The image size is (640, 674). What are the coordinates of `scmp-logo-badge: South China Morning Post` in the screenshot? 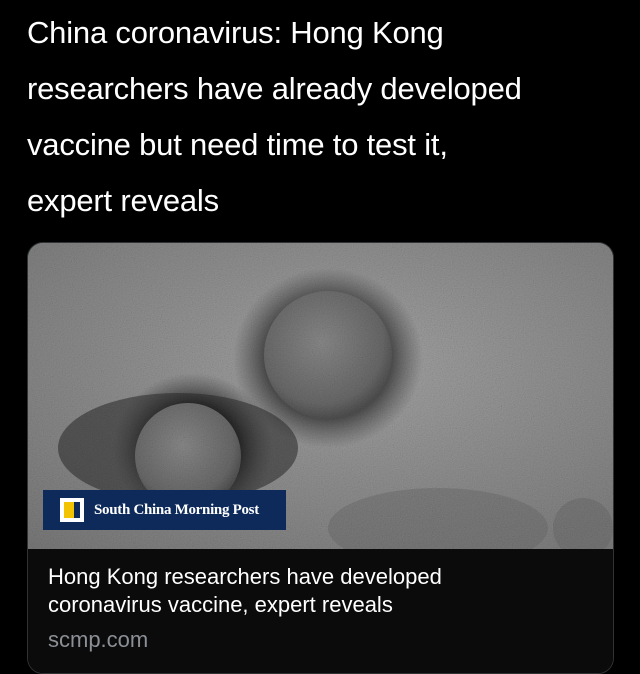 It's located at (164, 510).